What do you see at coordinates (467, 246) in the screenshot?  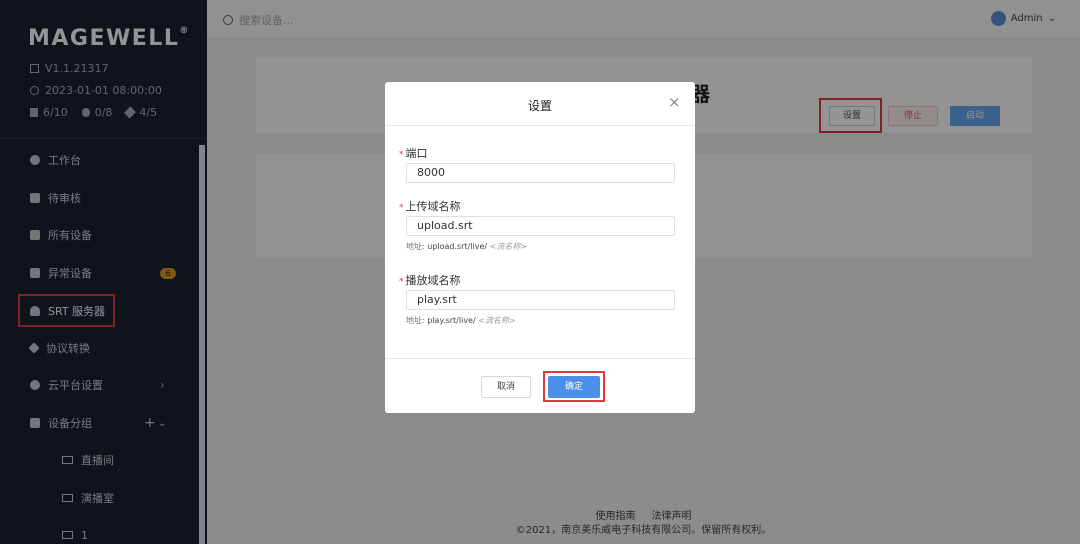 I see `upload-address-hint: 地址: upload.srt/live/ <流名称>` at bounding box center [467, 246].